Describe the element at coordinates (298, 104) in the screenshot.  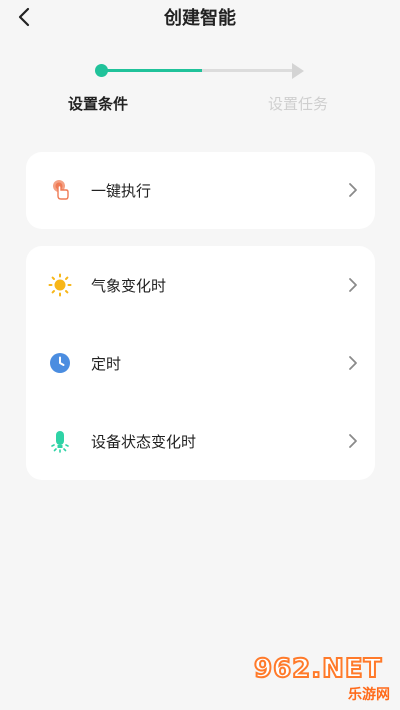
I see `step-label-tasks: 设置任务` at that location.